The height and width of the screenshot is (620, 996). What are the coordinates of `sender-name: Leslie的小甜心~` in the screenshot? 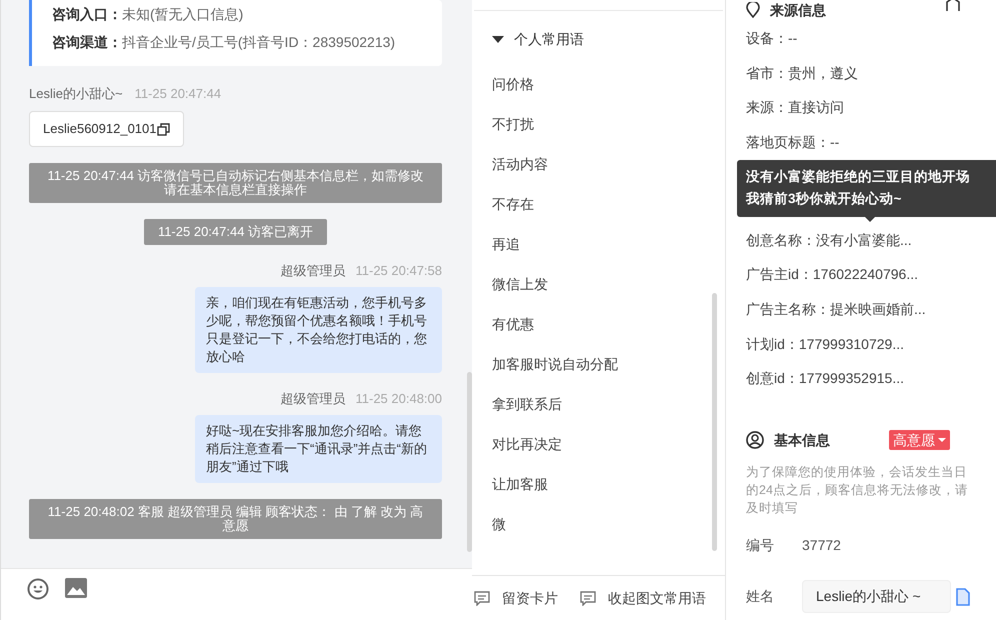 It's located at (76, 94).